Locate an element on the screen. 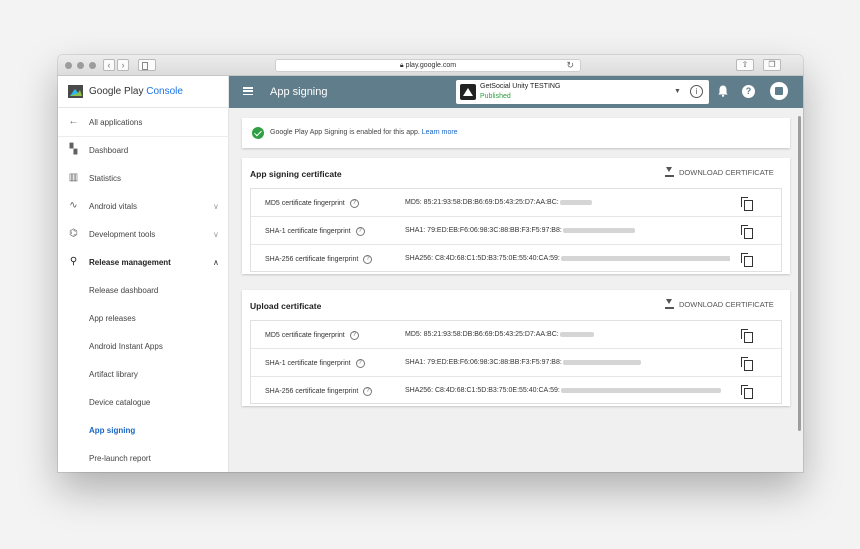 This screenshot has width=860, height=549. window-controls is located at coordinates (80, 65).